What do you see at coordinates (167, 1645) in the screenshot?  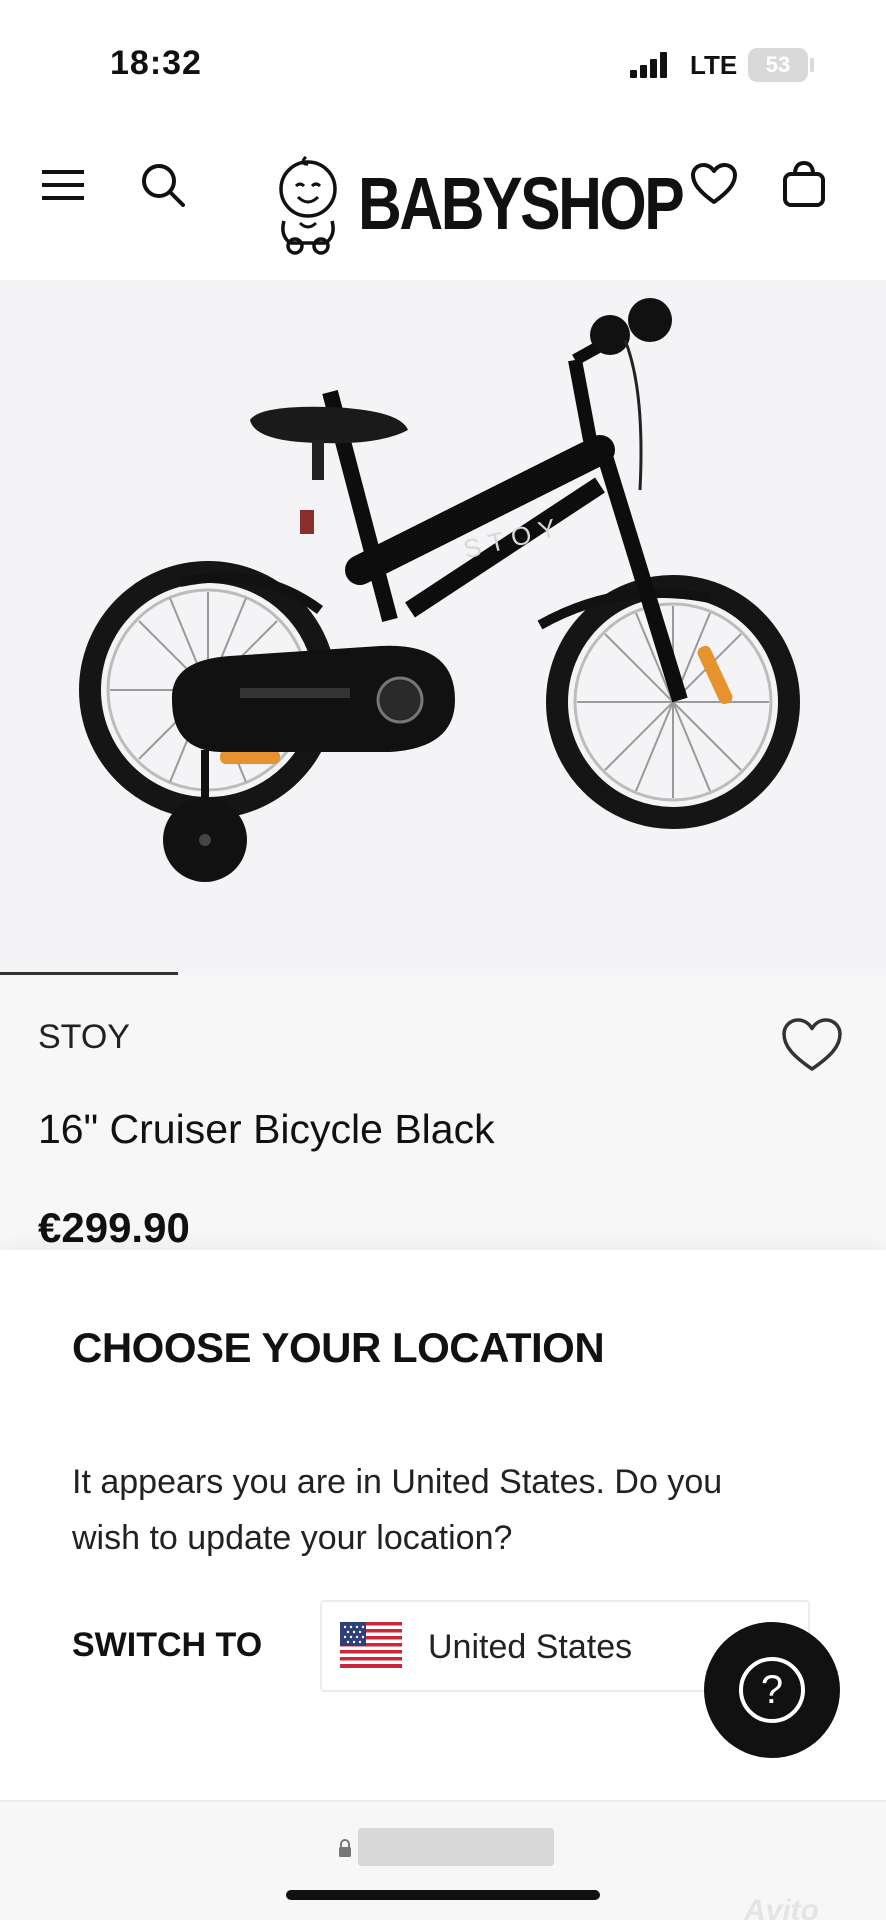 I see `switch-to-label: SWITCH TO` at bounding box center [167, 1645].